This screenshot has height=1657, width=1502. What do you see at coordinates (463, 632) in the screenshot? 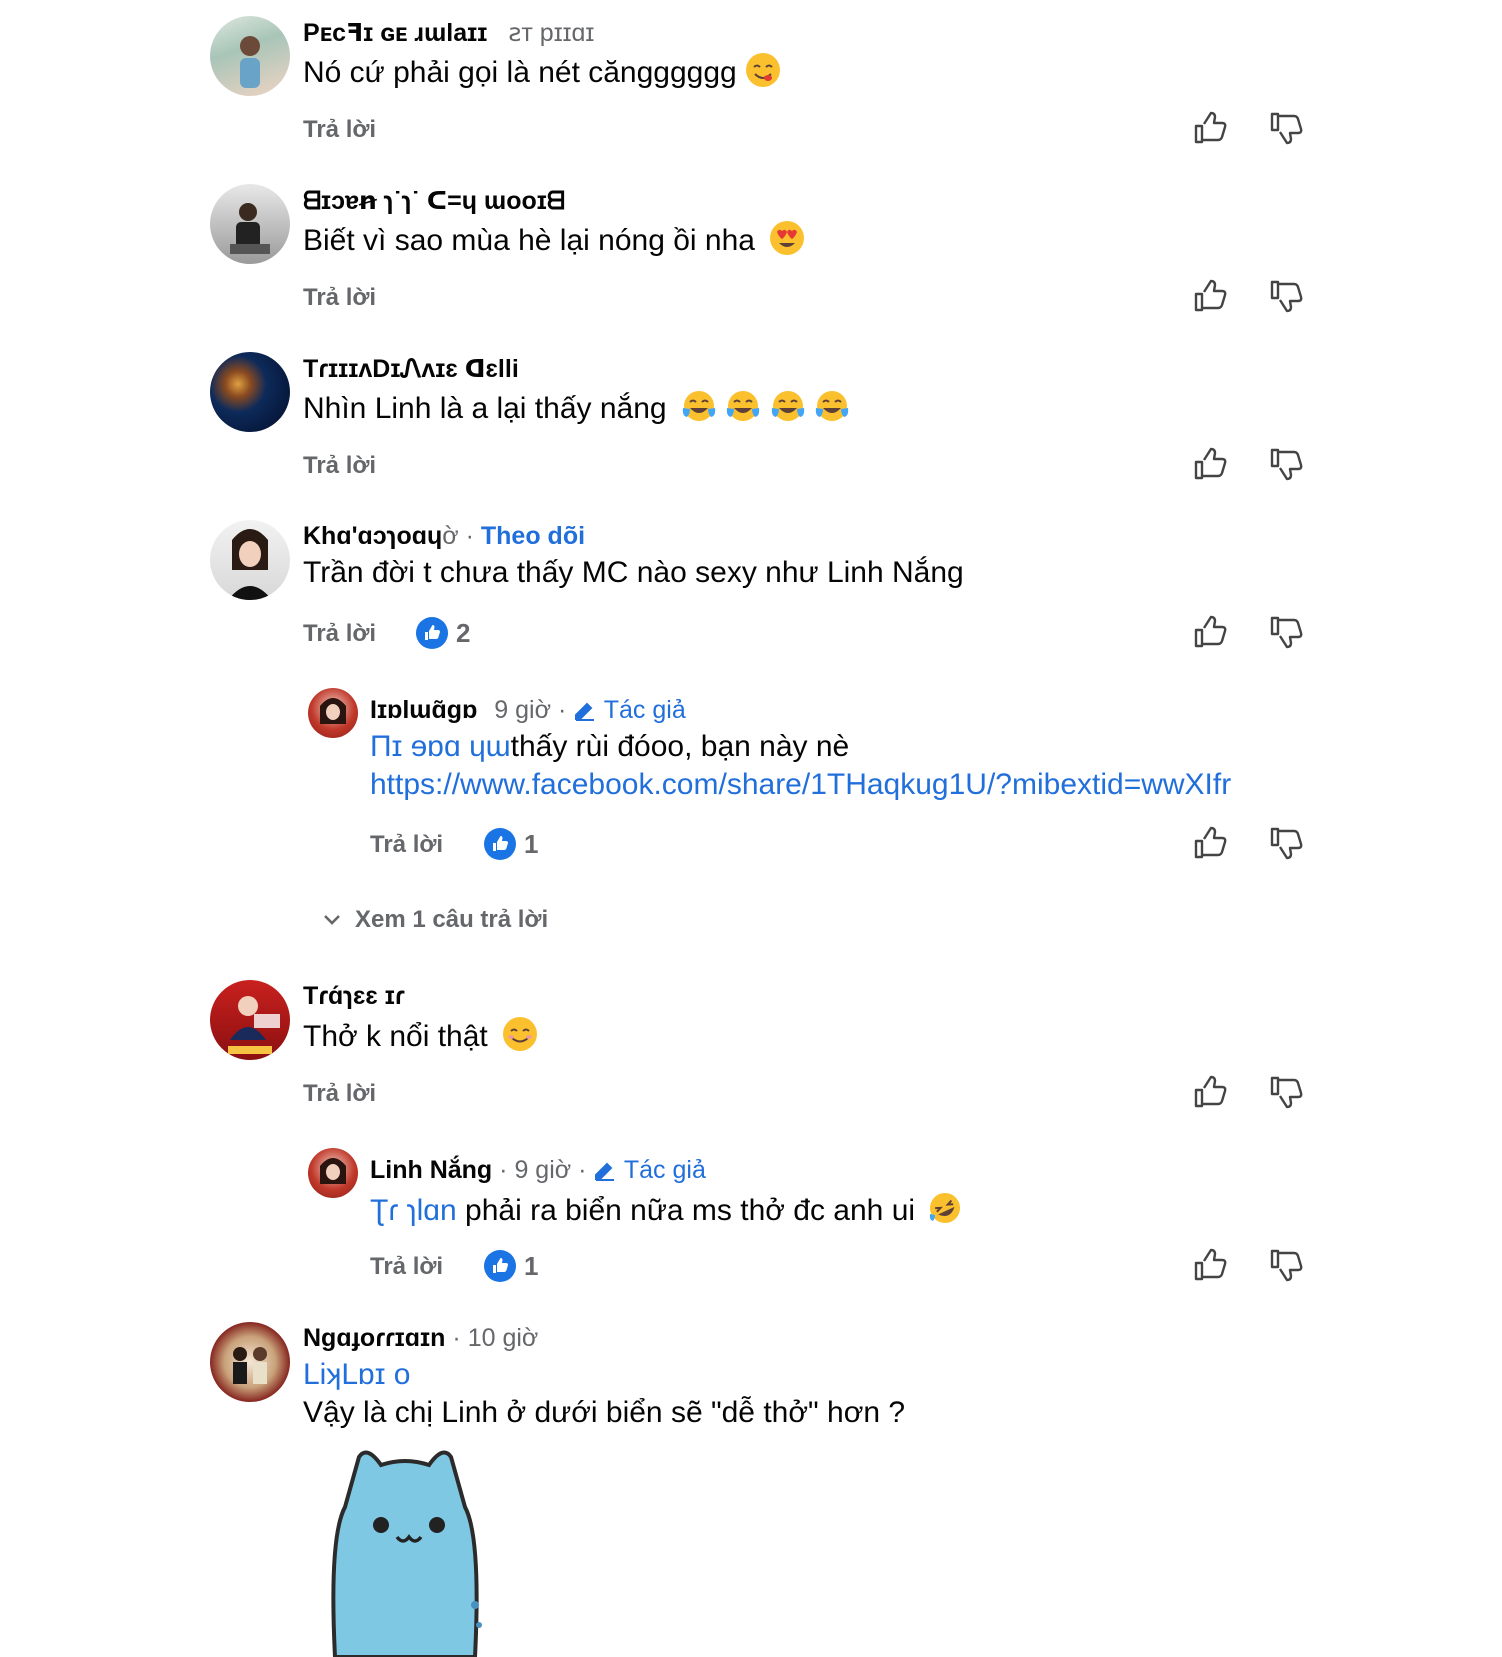
I see `like-count: 2` at bounding box center [463, 632].